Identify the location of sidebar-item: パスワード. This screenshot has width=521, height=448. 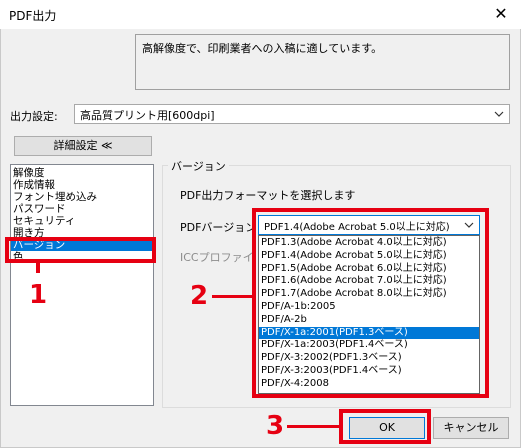
(82, 209).